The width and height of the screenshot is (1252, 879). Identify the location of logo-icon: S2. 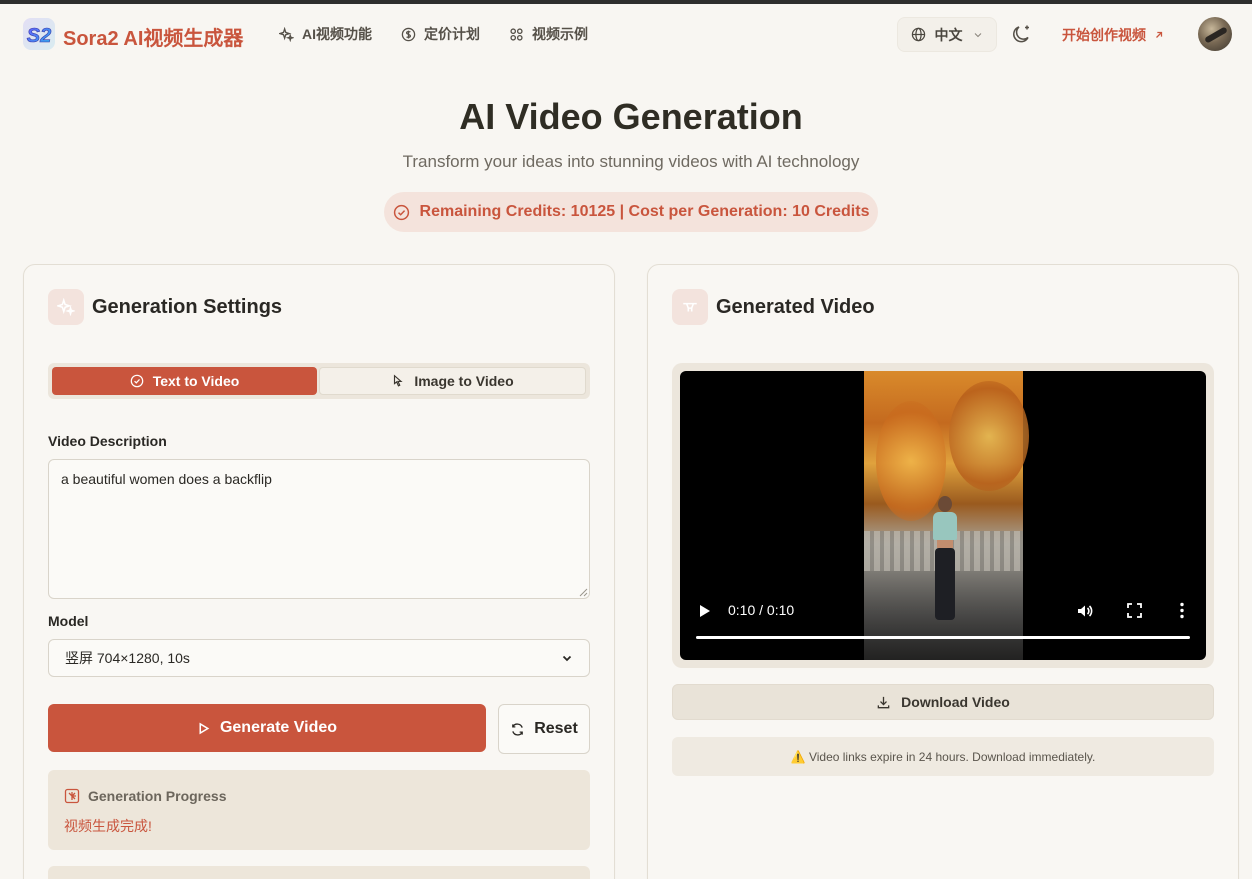
(39, 34).